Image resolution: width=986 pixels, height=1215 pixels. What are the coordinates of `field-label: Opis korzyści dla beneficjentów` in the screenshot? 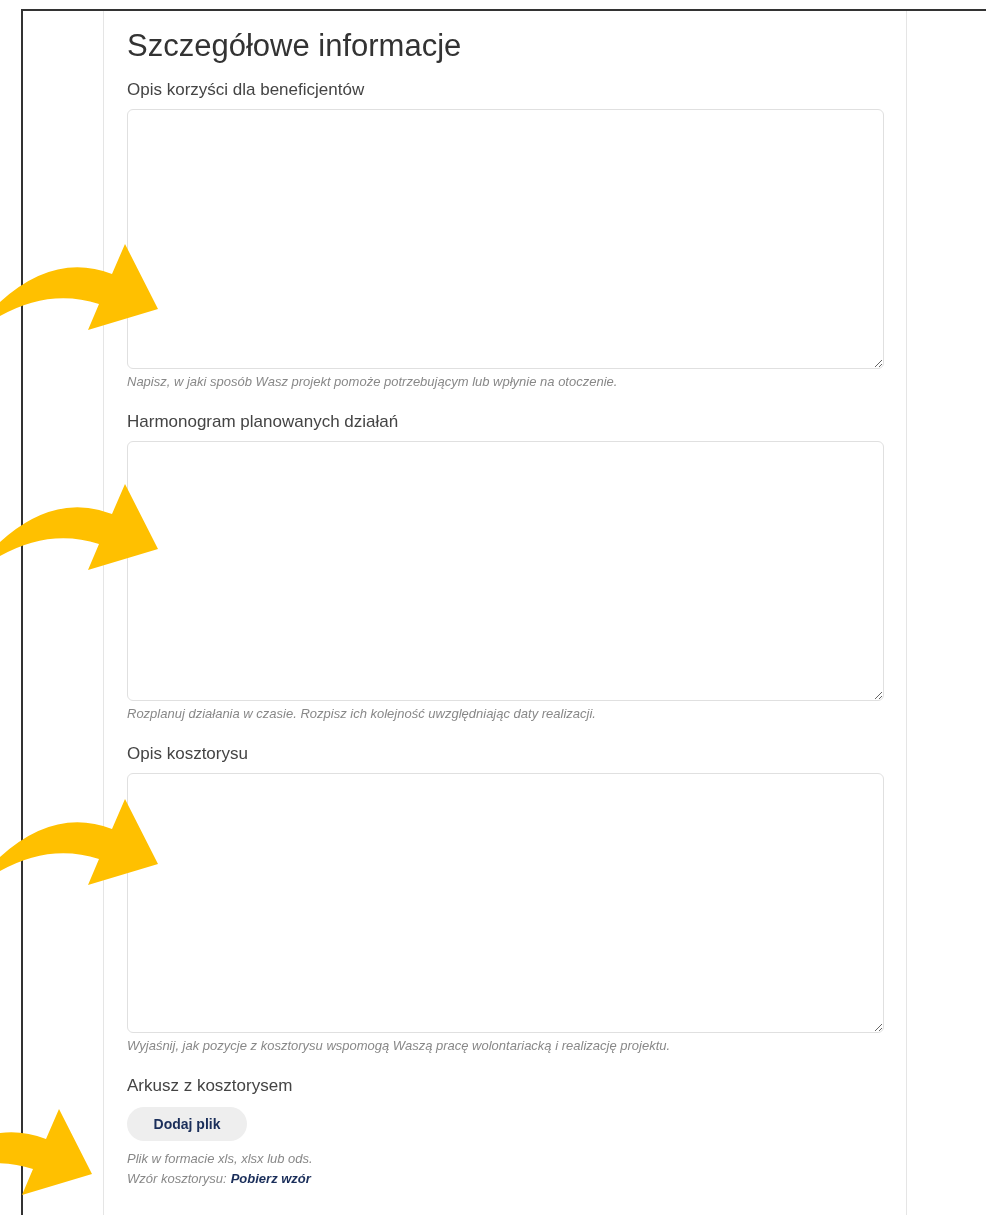 It's located at (246, 90).